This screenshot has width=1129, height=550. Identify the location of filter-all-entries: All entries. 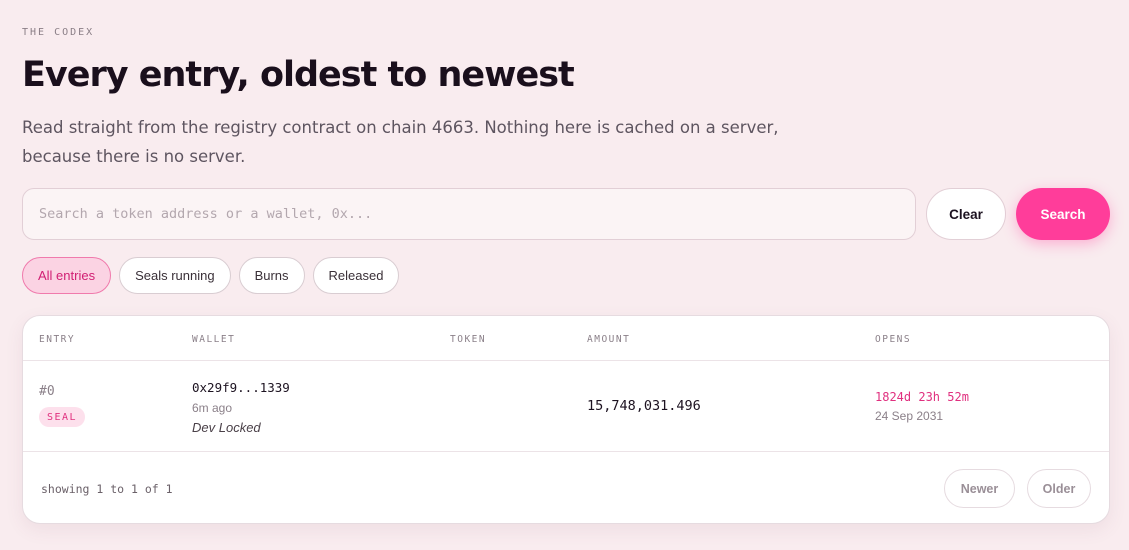
(67, 275).